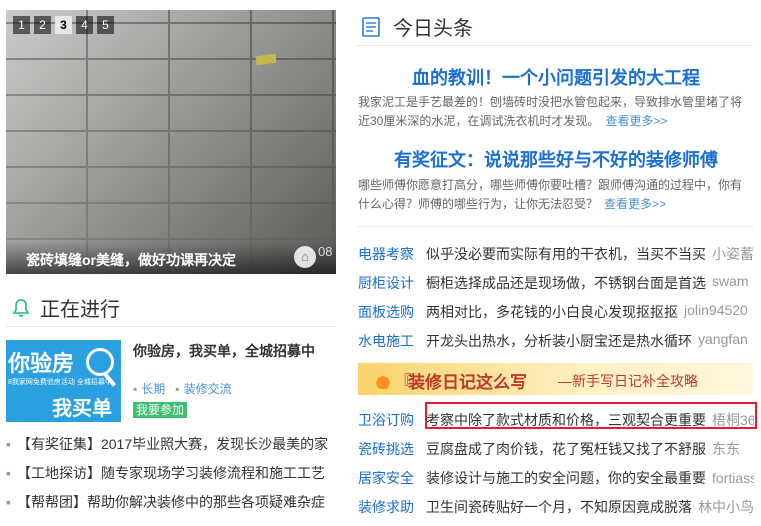  Describe the element at coordinates (559, 345) in the screenshot. I see `article-link: 开龙头出热水，分析装小厨宝还是热水循环` at that location.